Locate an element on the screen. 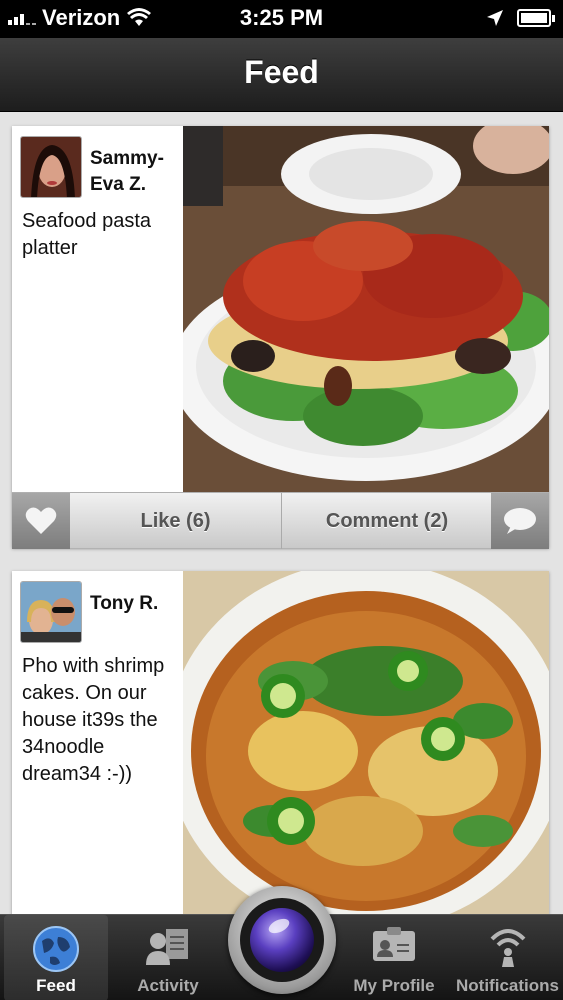 The height and width of the screenshot is (1000, 563). status-right is located at coordinates (520, 18).